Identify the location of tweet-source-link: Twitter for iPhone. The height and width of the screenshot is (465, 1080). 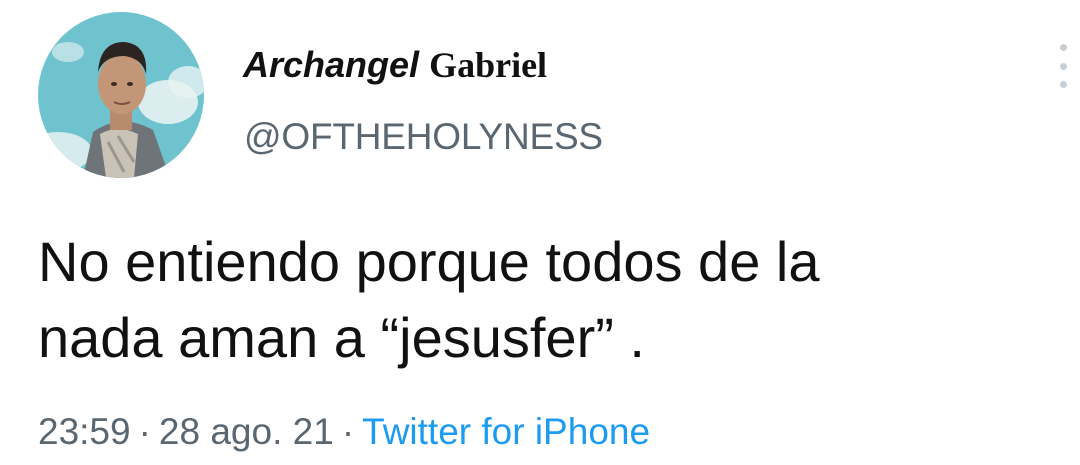
(506, 431).